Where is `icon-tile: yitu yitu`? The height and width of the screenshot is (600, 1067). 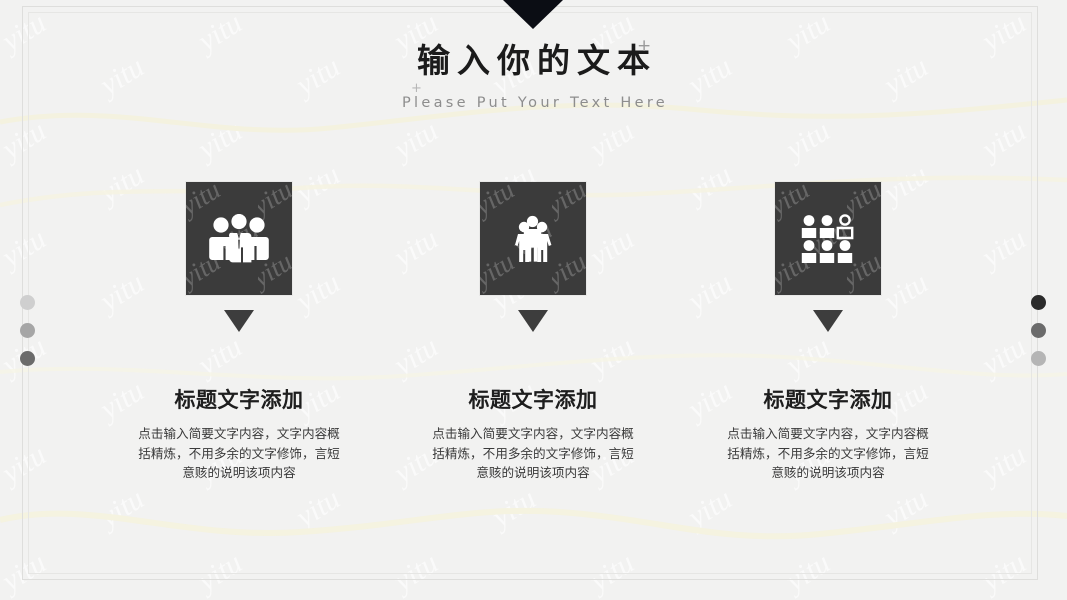 icon-tile: yitu yitu is located at coordinates (239, 238).